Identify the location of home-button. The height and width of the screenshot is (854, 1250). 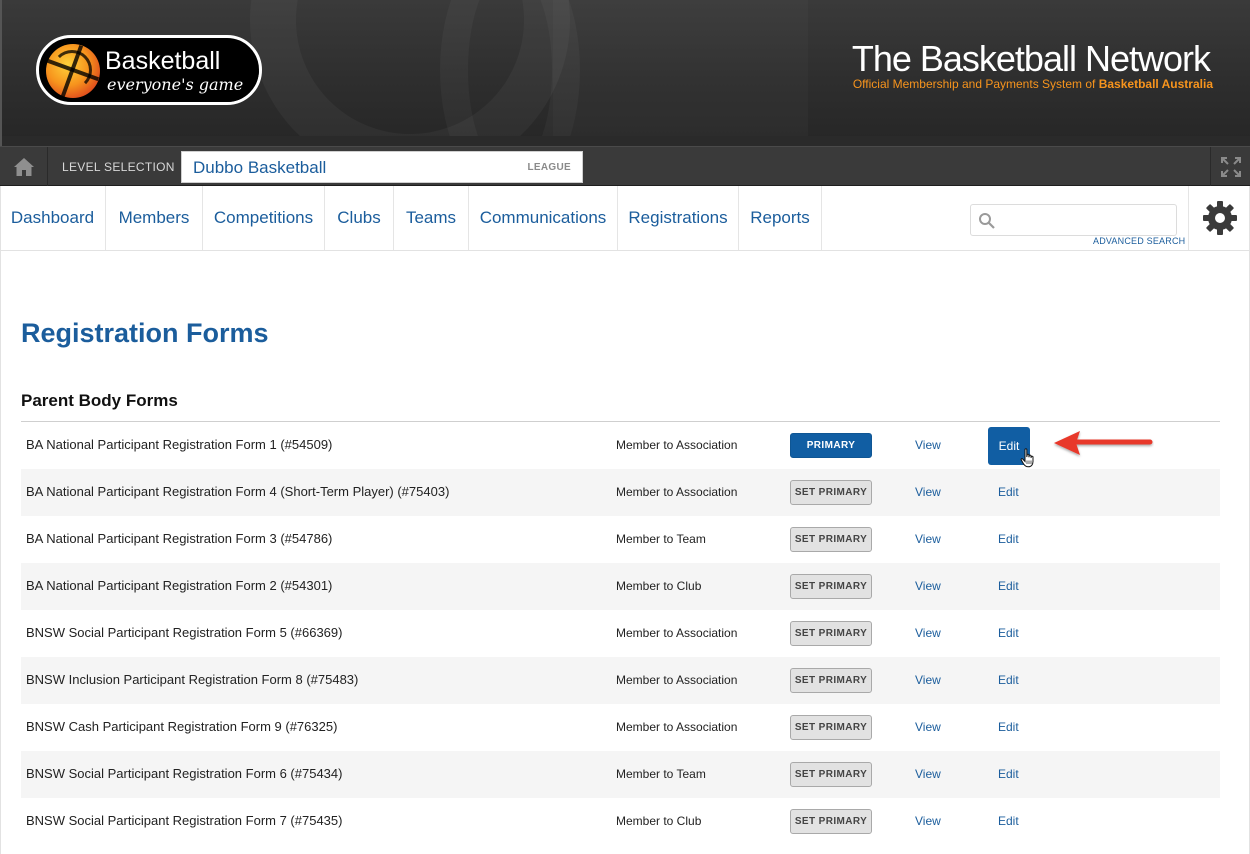
(24, 166).